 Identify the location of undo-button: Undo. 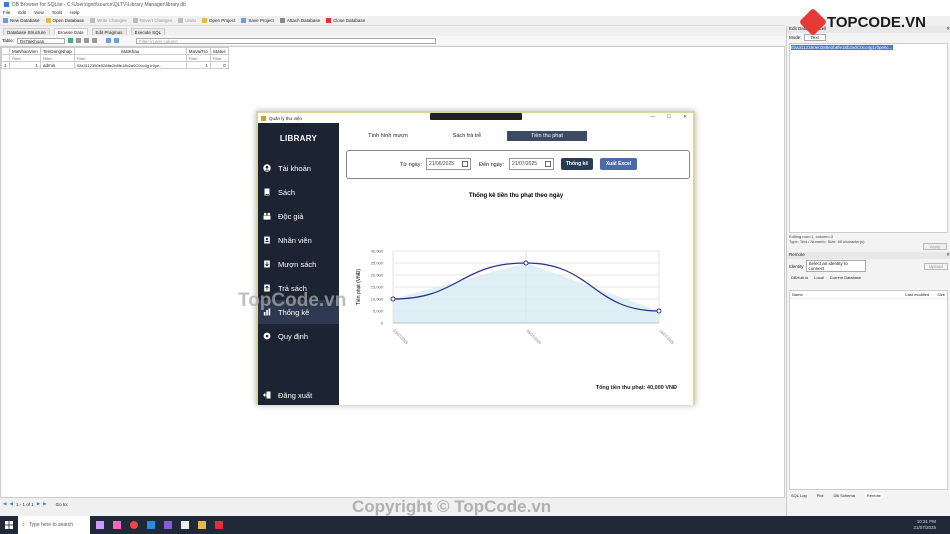
(187, 20).